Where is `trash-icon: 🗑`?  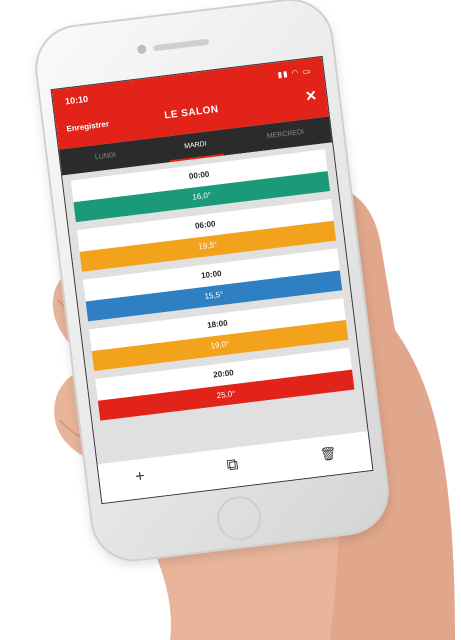
trash-icon: 🗑 is located at coordinates (328, 454).